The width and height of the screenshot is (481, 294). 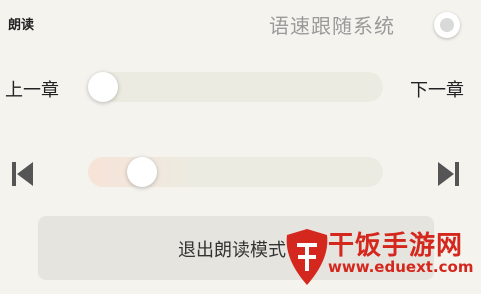 What do you see at coordinates (142, 172) in the screenshot?
I see `reading-progress-thumb` at bounding box center [142, 172].